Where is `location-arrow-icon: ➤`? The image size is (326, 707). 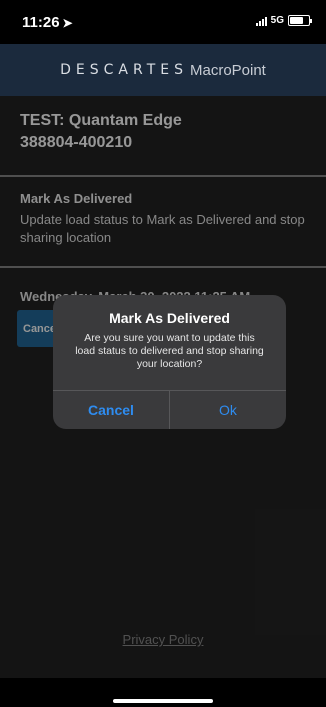
location-arrow-icon: ➤ is located at coordinates (67, 23).